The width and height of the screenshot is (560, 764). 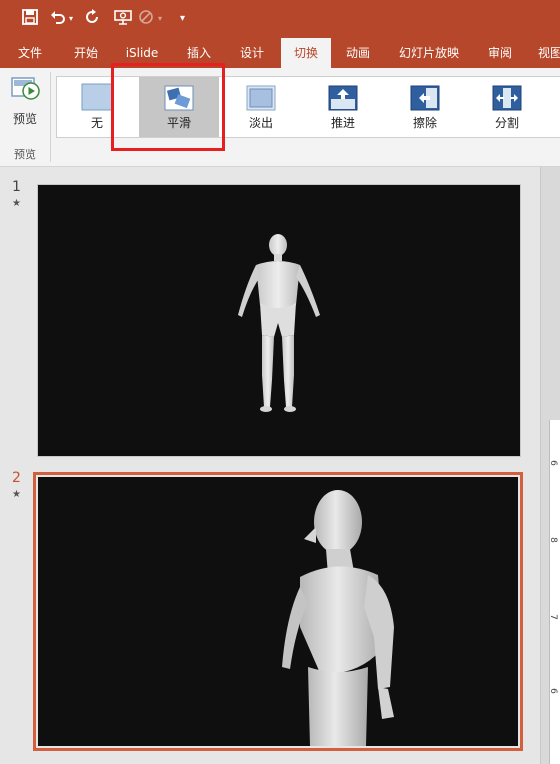 I want to click on ribbon-group-divider, so click(x=50, y=117).